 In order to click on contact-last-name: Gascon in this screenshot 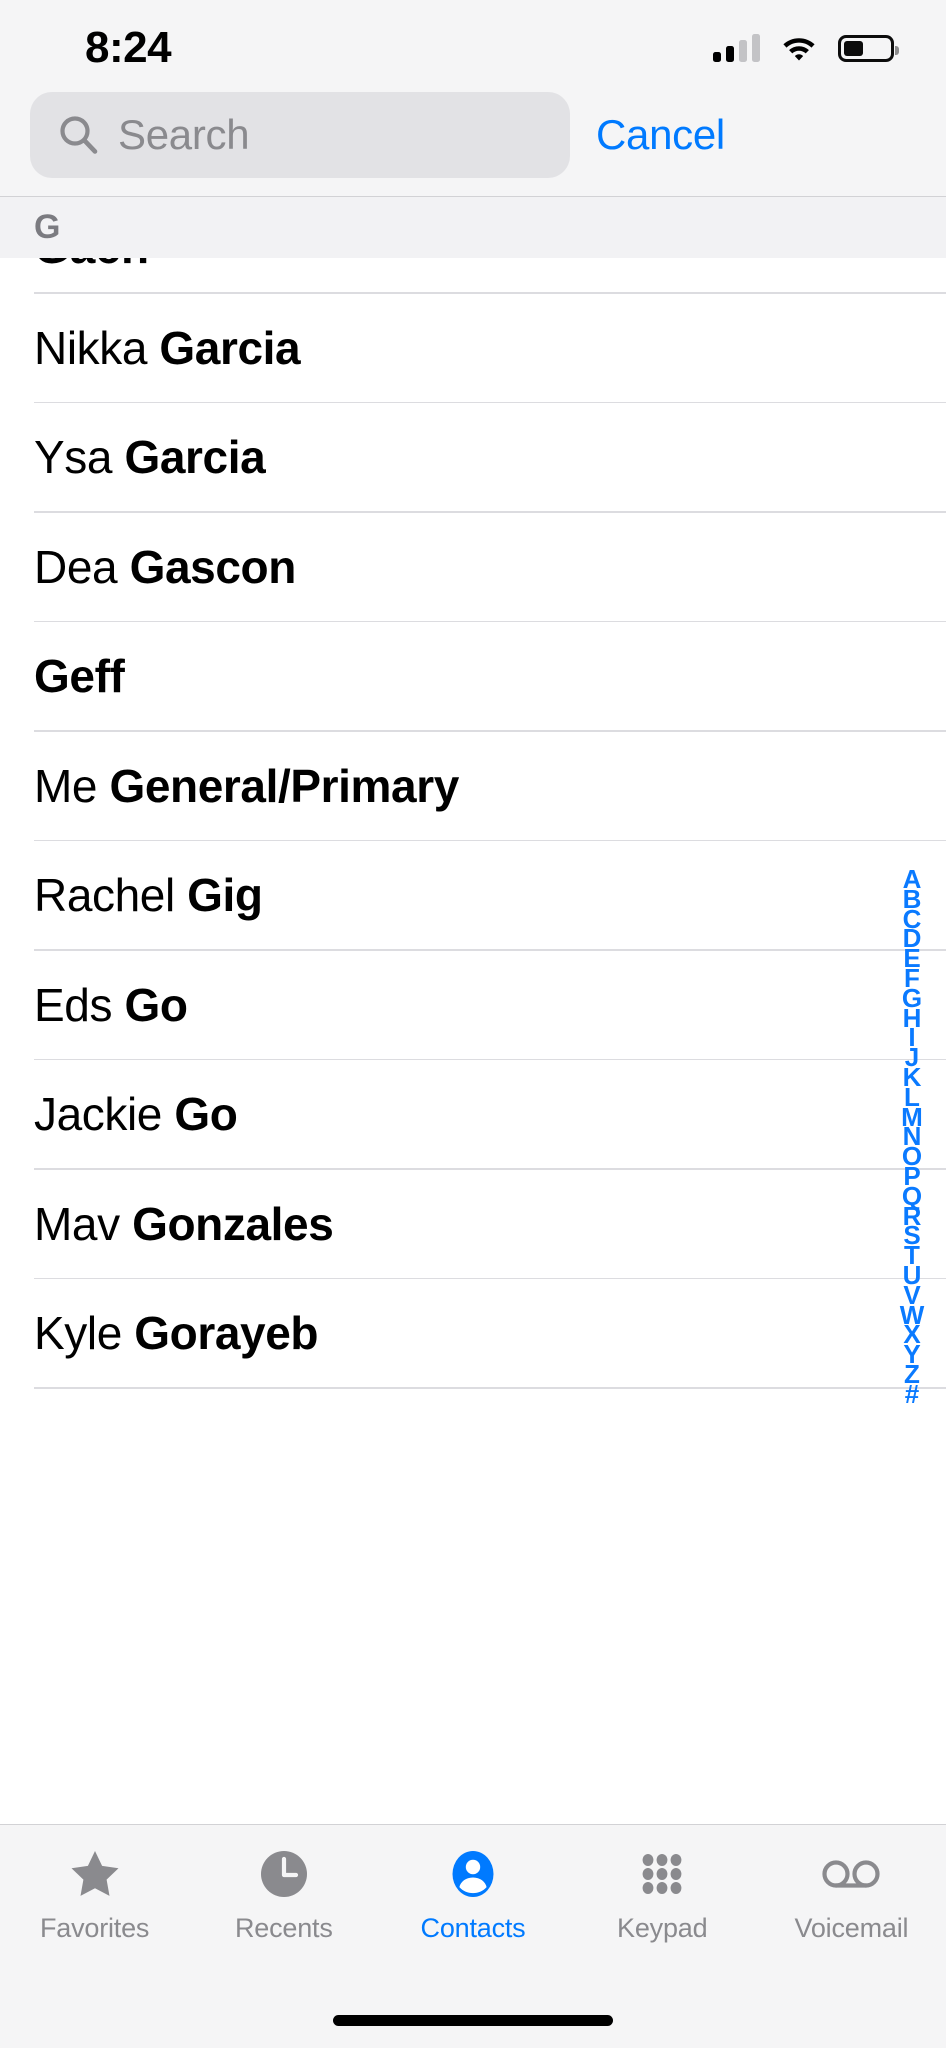, I will do `click(213, 566)`.